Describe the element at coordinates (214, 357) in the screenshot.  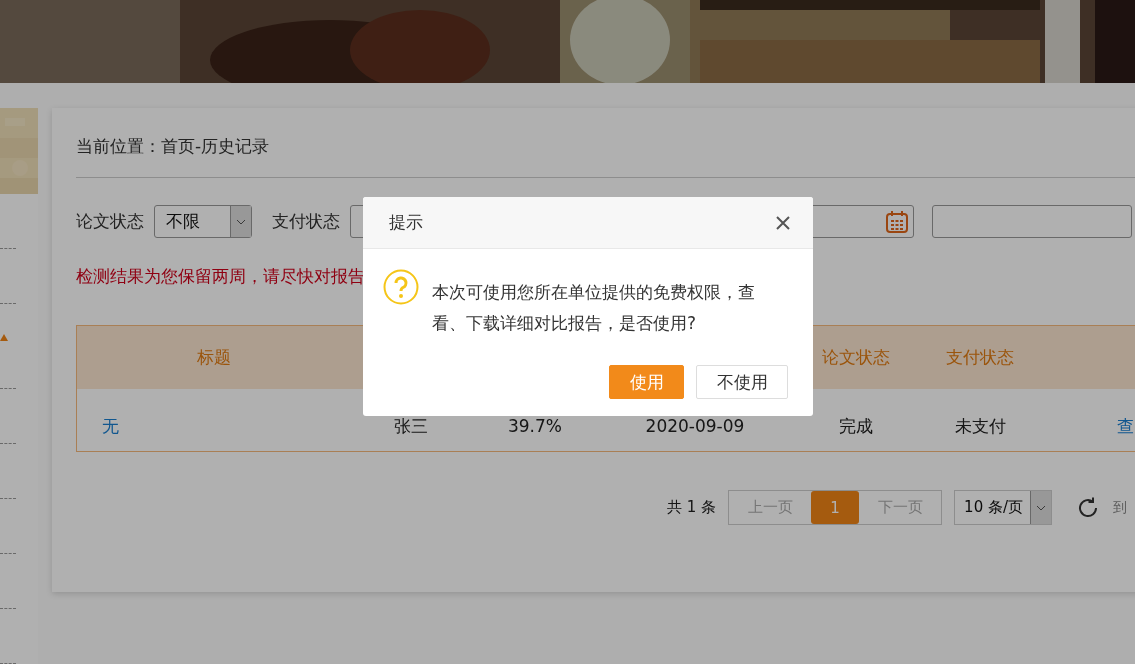
I see `column-header: 标题` at that location.